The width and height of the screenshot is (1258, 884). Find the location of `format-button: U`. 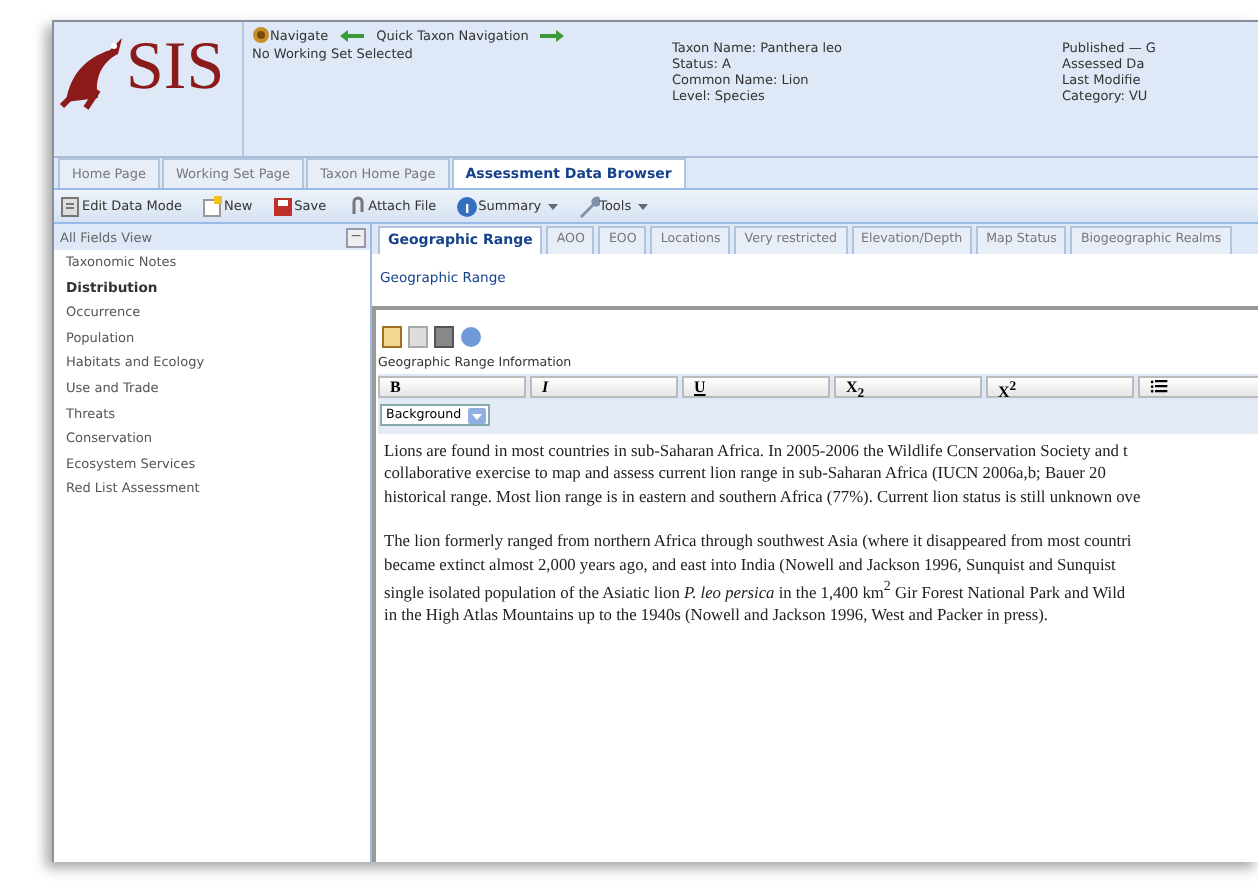

format-button: U is located at coordinates (756, 387).